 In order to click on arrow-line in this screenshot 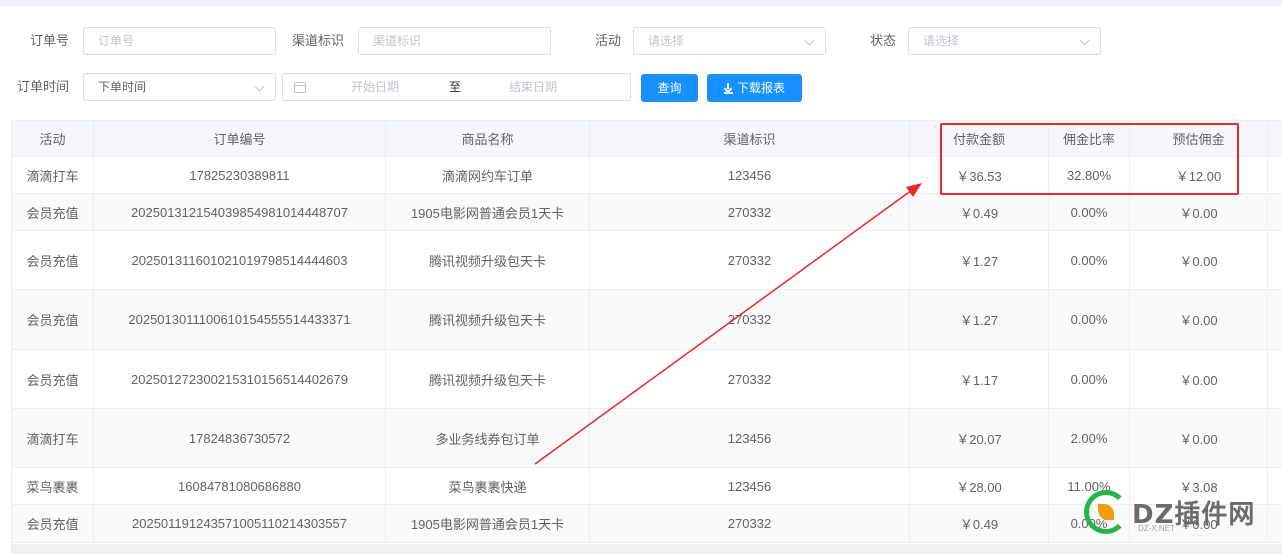, I will do `click(723, 327)`.